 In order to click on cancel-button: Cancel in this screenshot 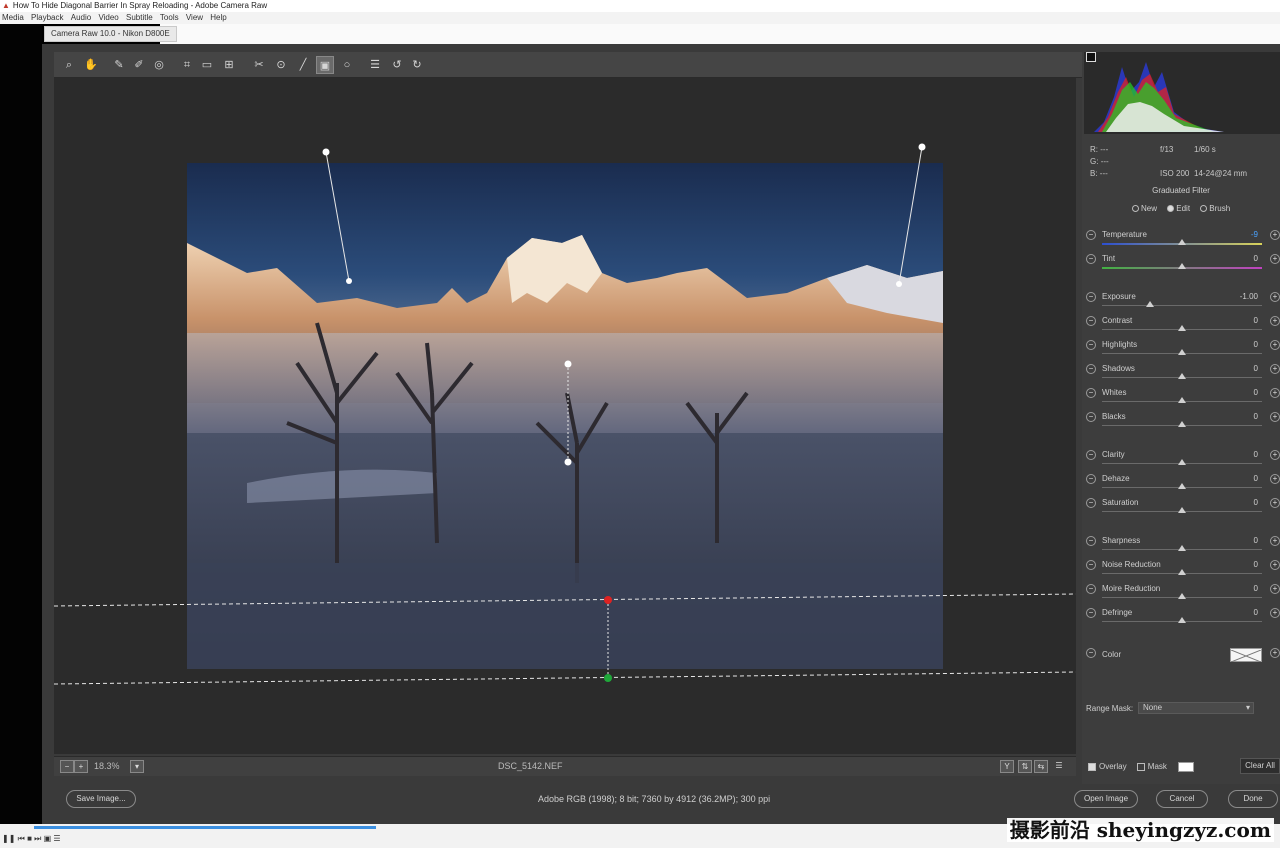, I will do `click(1182, 799)`.